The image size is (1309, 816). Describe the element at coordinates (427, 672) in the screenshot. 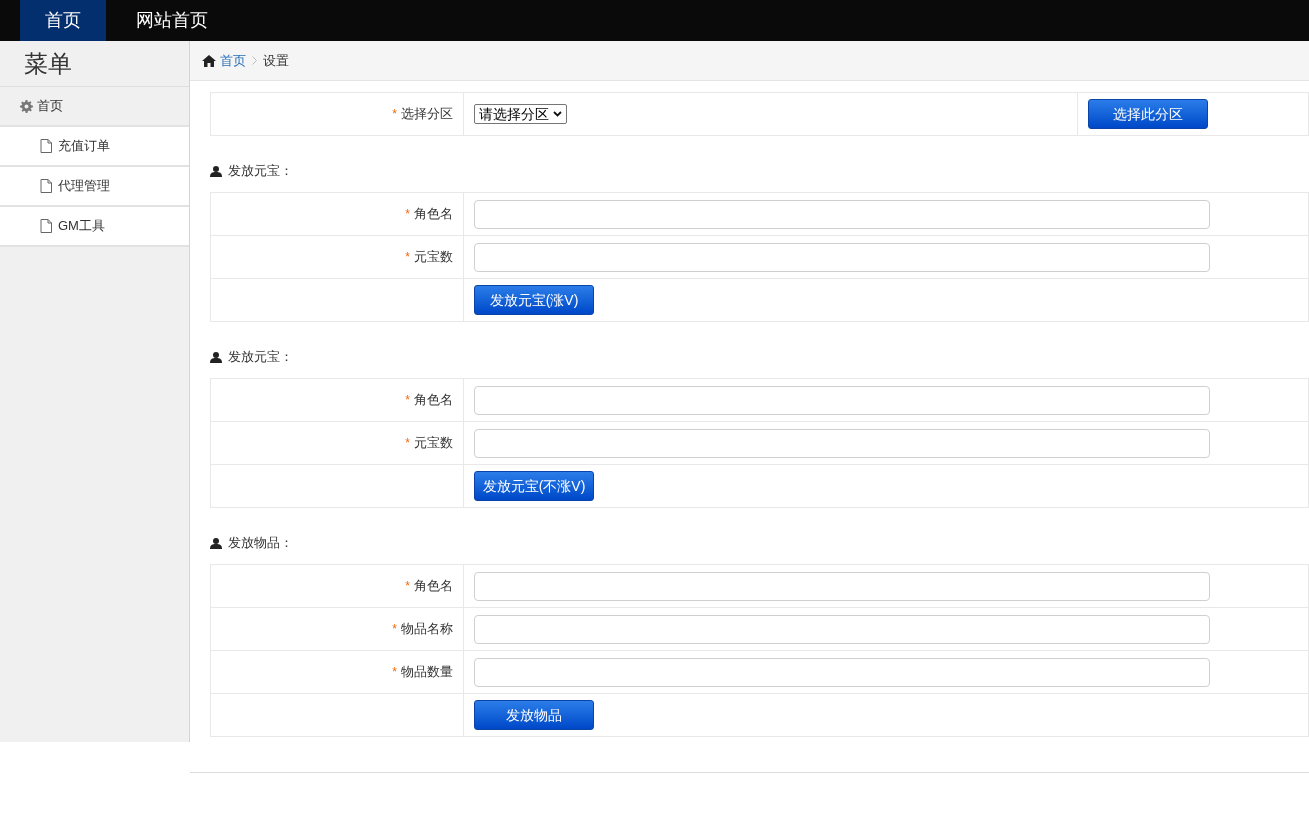

I see `field-label: 物品数量` at that location.